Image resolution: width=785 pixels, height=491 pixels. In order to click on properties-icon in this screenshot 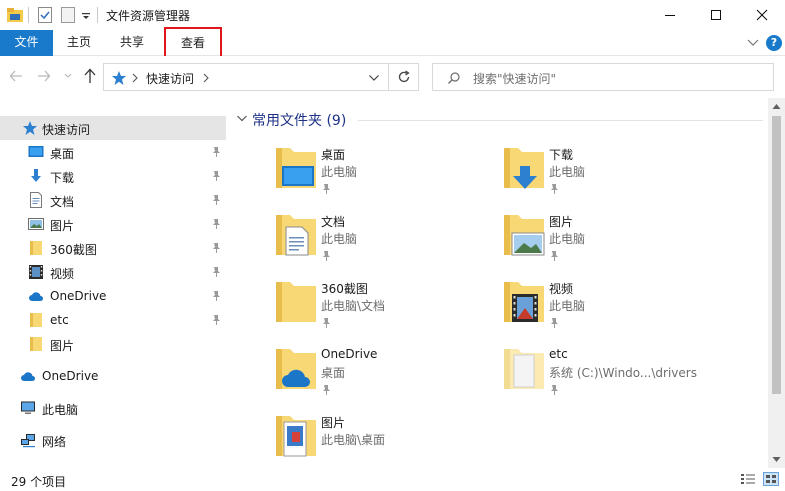, I will do `click(45, 15)`.